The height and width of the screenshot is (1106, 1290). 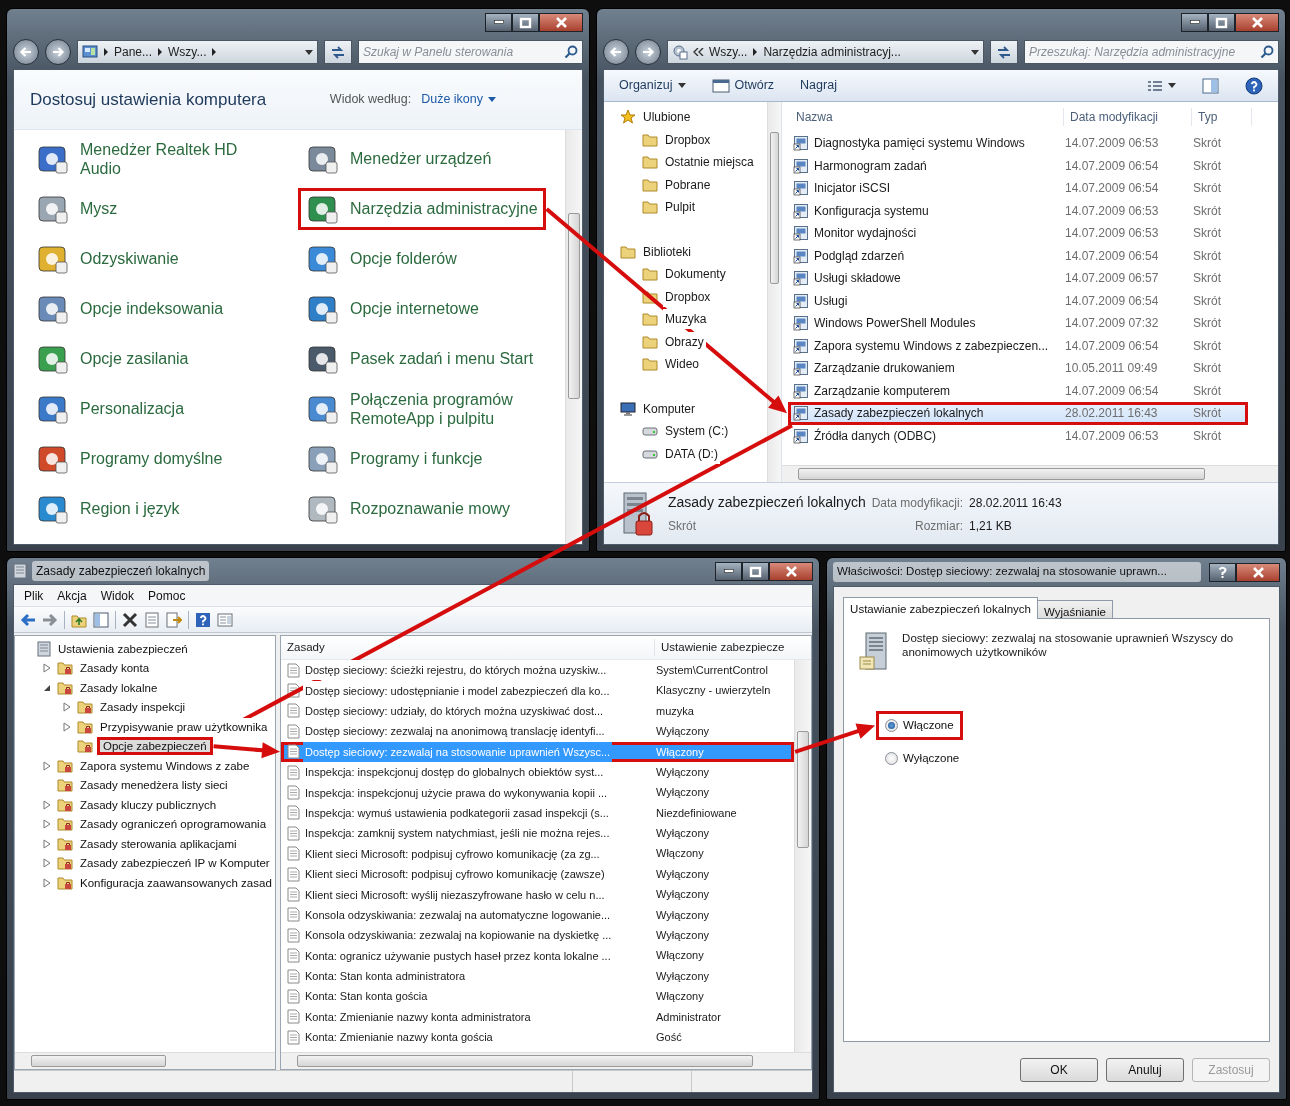 I want to click on column-header: Typ, so click(x=1222, y=117).